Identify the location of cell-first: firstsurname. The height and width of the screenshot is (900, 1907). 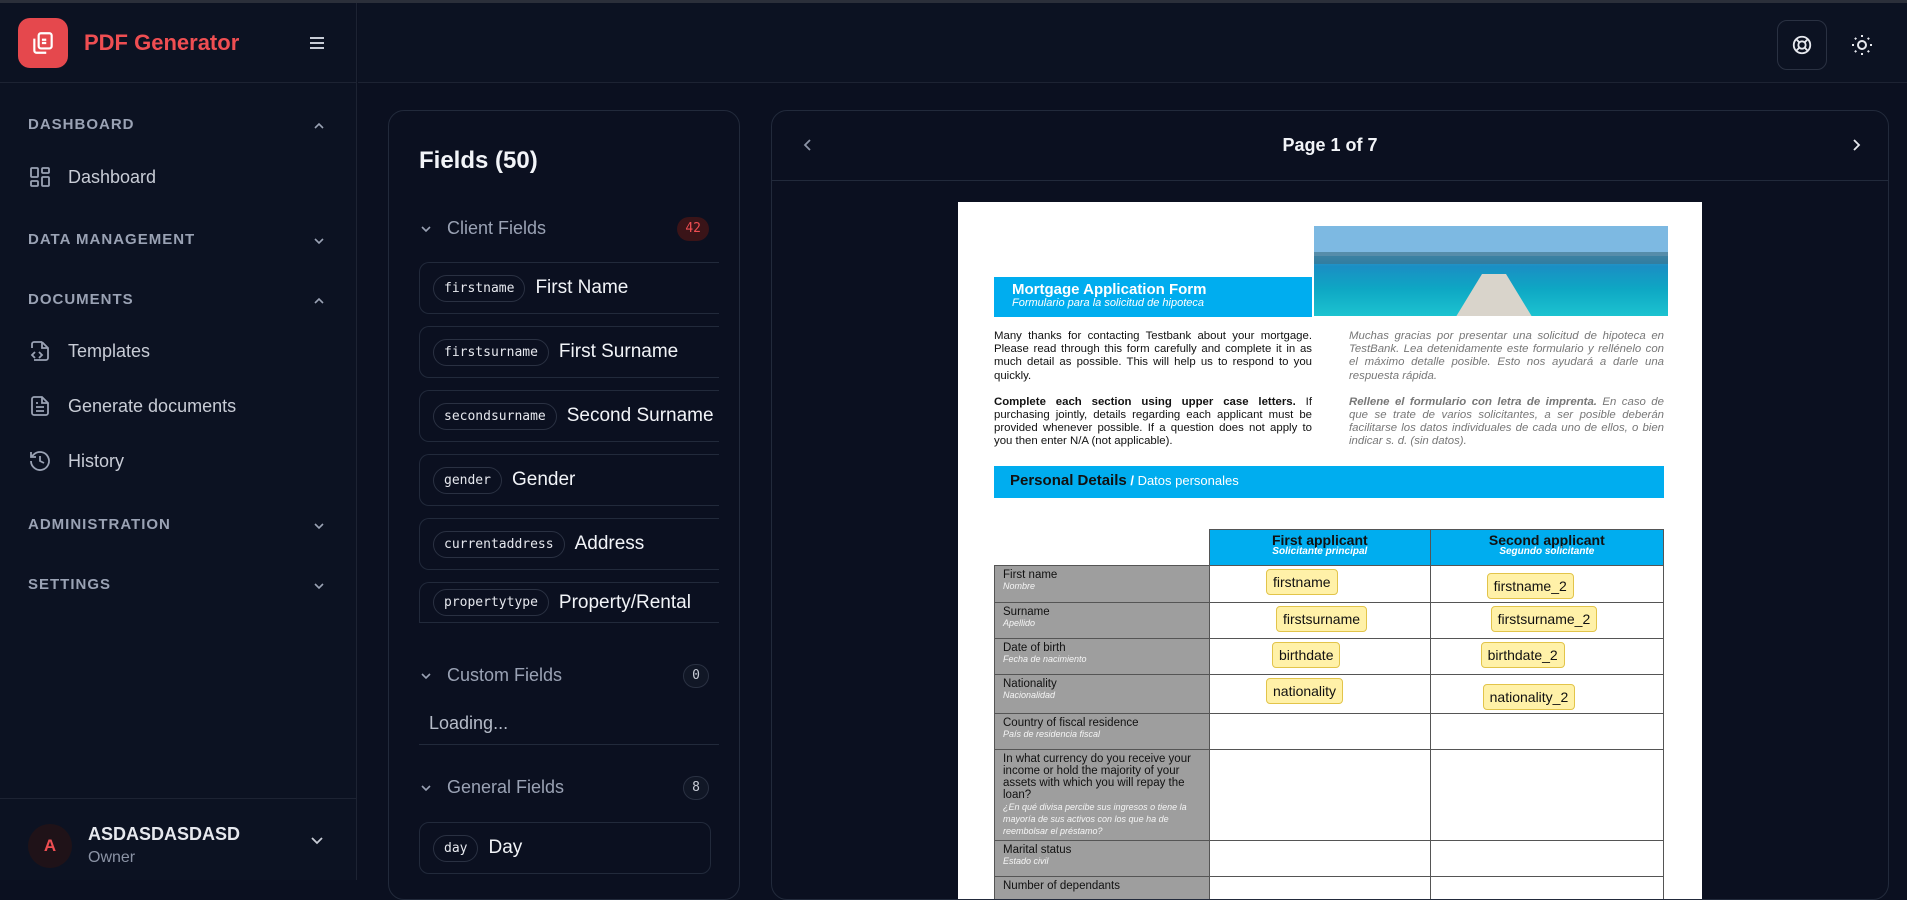
(1320, 621).